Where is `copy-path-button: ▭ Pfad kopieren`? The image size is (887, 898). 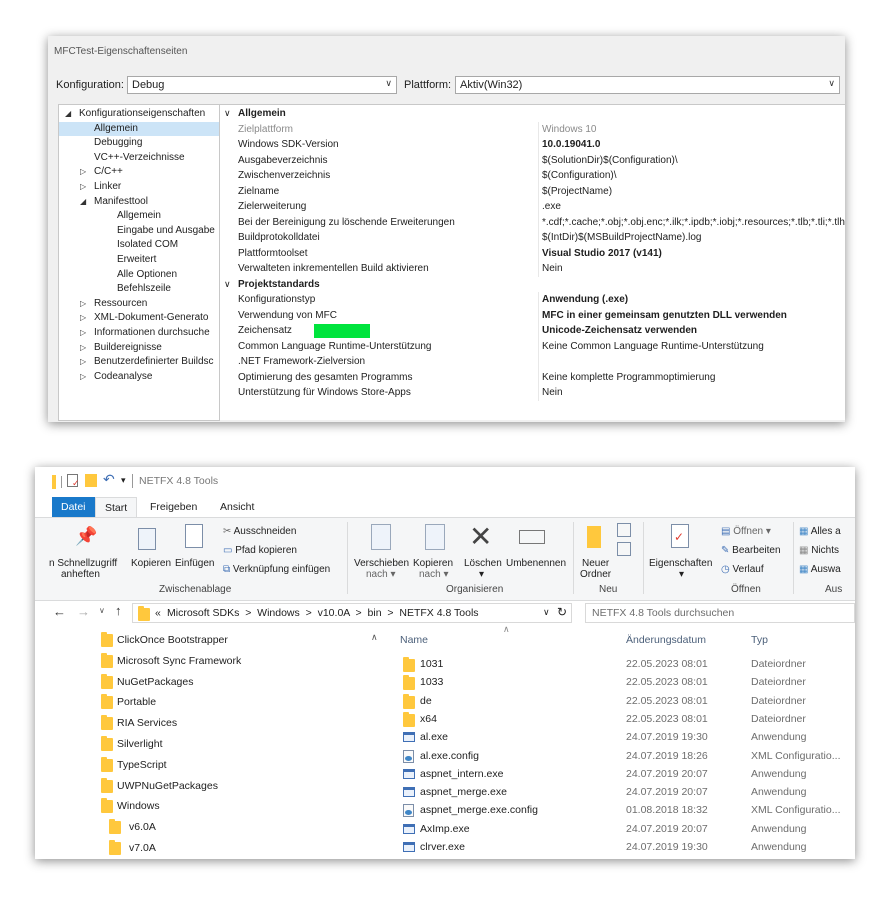
copy-path-button: ▭ Pfad kopieren is located at coordinates (260, 550).